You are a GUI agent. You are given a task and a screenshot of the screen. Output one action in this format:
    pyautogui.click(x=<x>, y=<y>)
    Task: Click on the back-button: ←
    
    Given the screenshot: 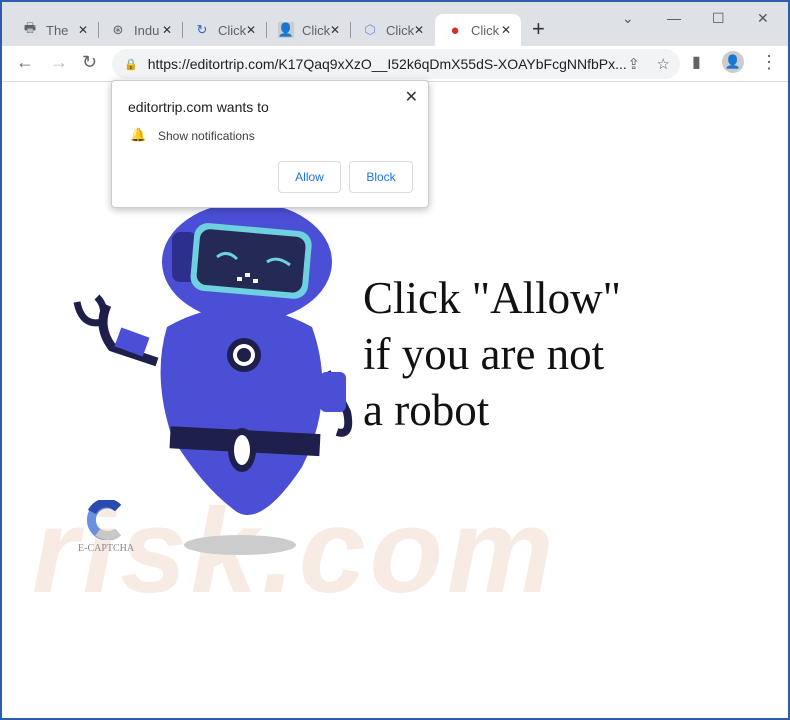 What is the action you would take?
    pyautogui.click(x=25, y=62)
    